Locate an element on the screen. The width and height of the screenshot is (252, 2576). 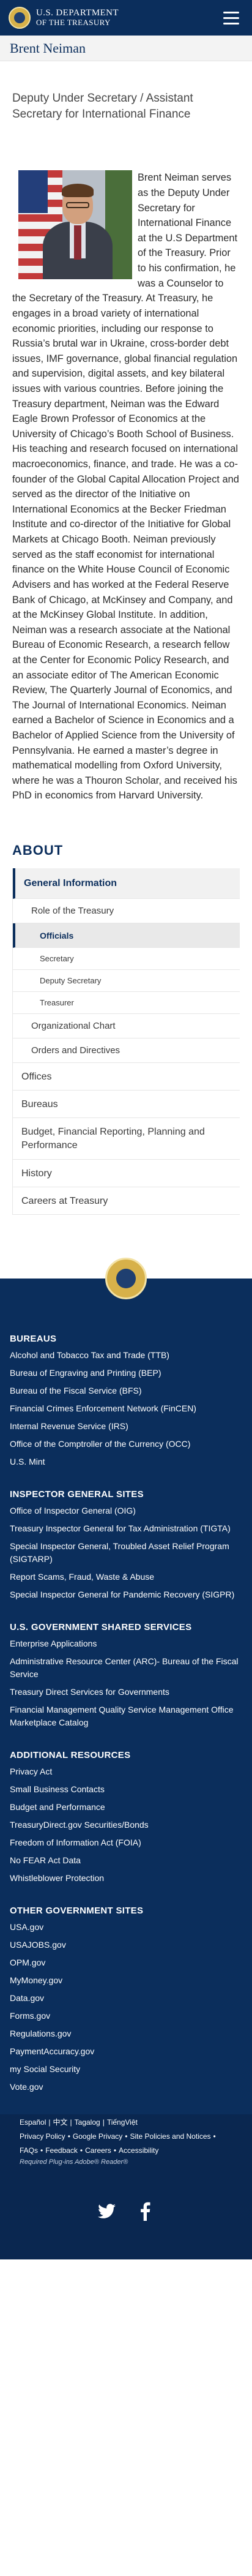
footer-link-vote-gov: Vote.gov is located at coordinates (126, 2087).